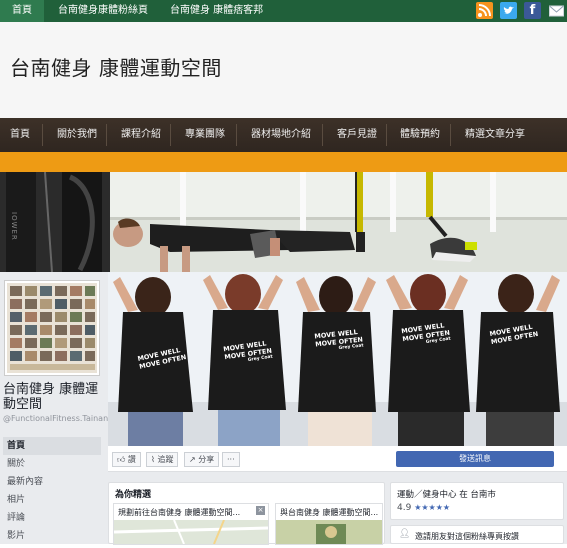  What do you see at coordinates (329, 532) in the screenshot?
I see `photo-thumbnail` at bounding box center [329, 532].